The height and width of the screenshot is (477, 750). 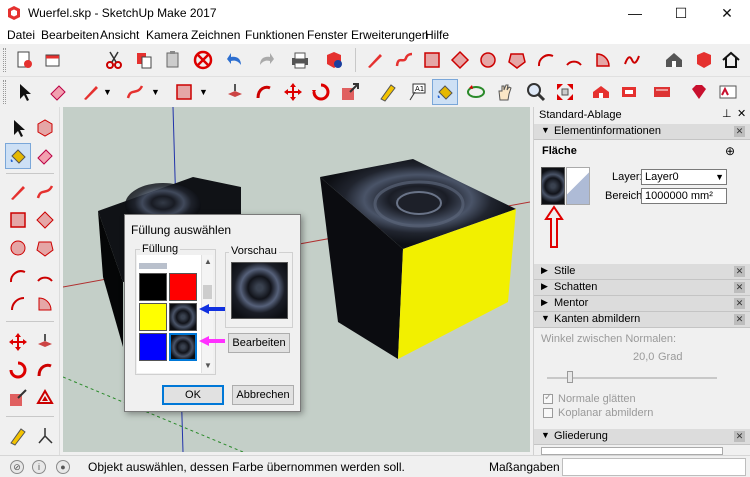 What do you see at coordinates (728, 92) in the screenshot?
I see `ruby-console-icon` at bounding box center [728, 92].